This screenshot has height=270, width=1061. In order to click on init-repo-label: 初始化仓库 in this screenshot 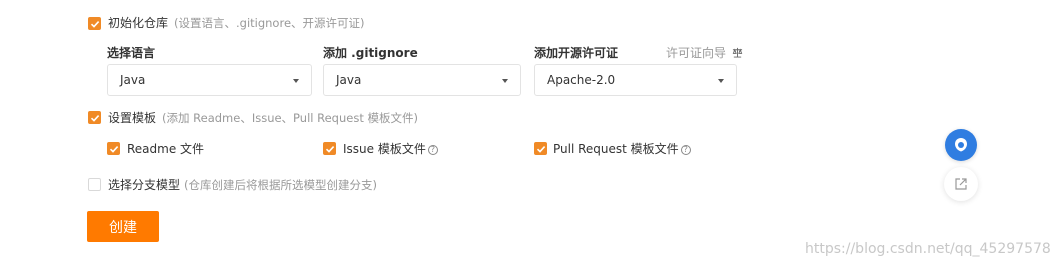, I will do `click(138, 23)`.